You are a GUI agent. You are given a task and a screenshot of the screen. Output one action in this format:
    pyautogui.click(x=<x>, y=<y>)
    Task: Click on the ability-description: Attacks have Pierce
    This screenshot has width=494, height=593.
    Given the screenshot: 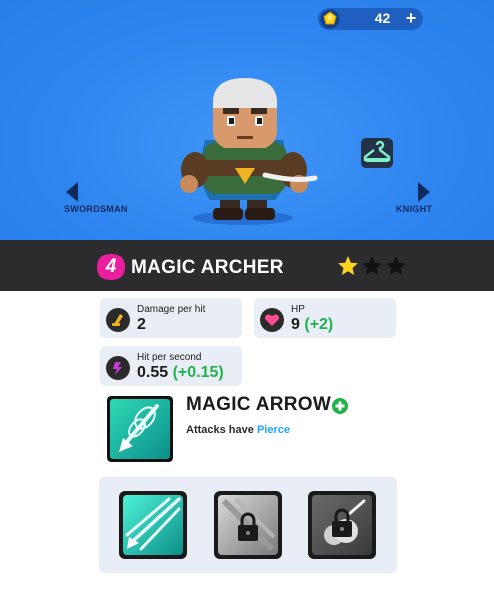 What is the action you would take?
    pyautogui.click(x=238, y=430)
    